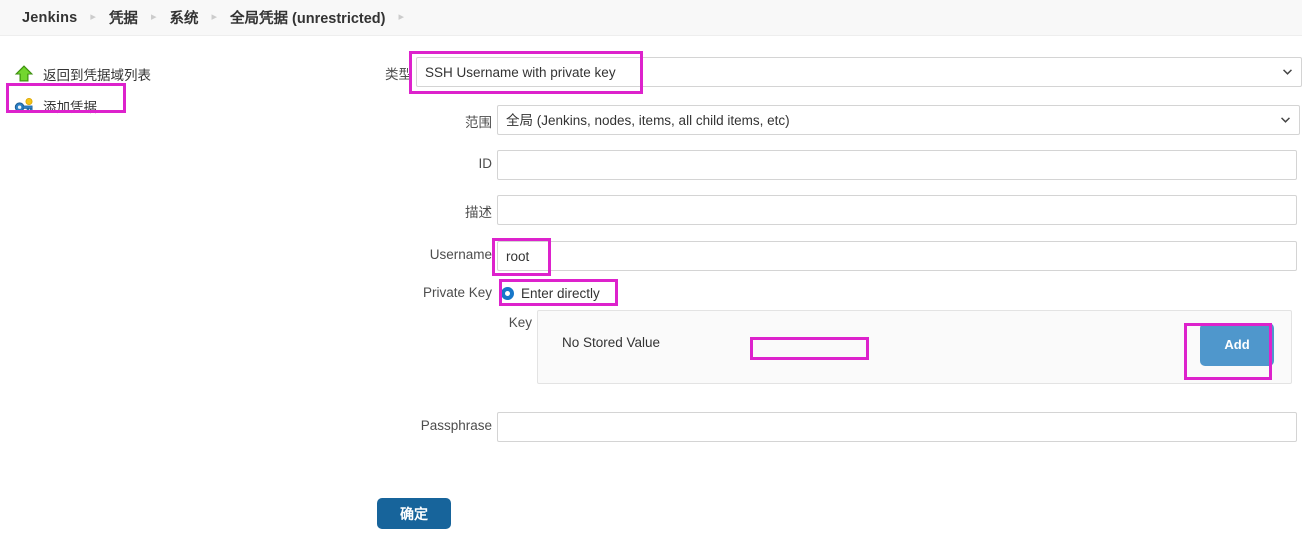  Describe the element at coordinates (859, 72) in the screenshot. I see `type-select: SSH Username with private key` at that location.